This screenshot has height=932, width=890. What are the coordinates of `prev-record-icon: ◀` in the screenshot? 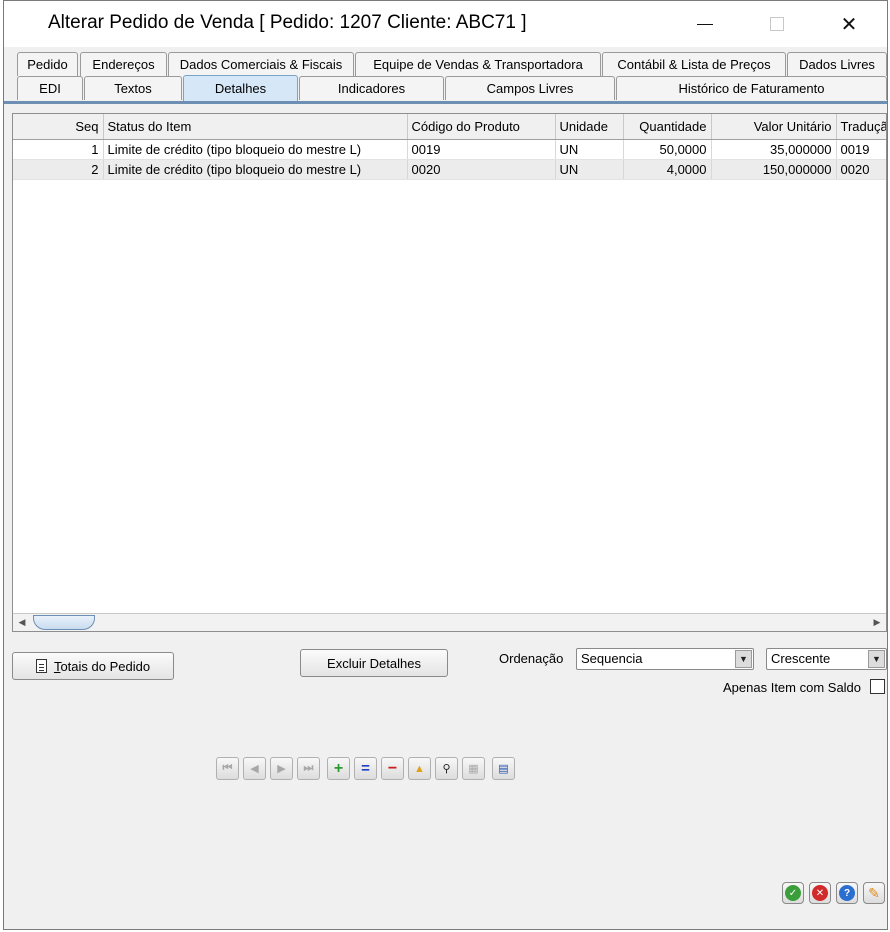 It's located at (254, 768).